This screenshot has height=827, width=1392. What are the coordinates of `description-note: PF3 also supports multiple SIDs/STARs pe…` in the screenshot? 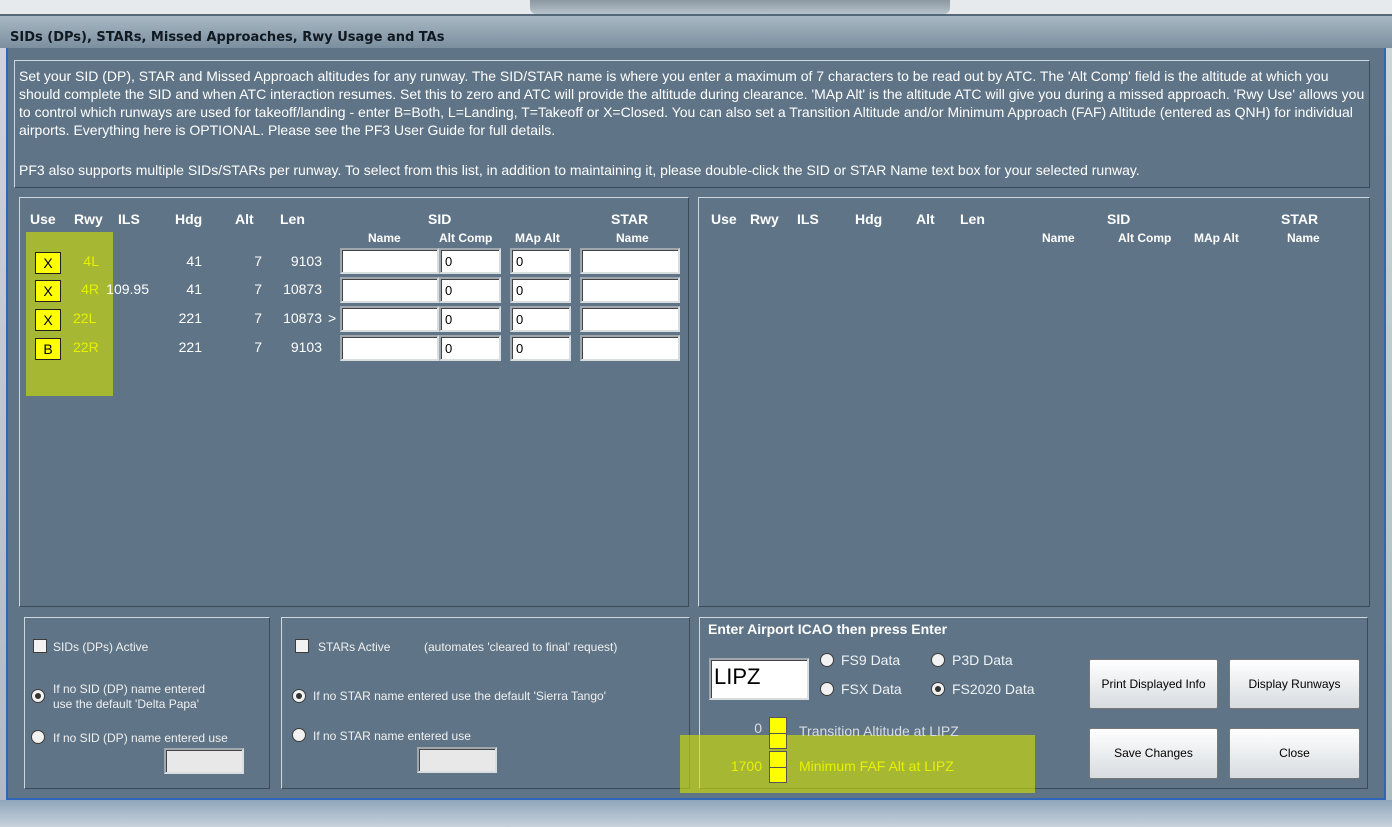 It's located at (579, 170).